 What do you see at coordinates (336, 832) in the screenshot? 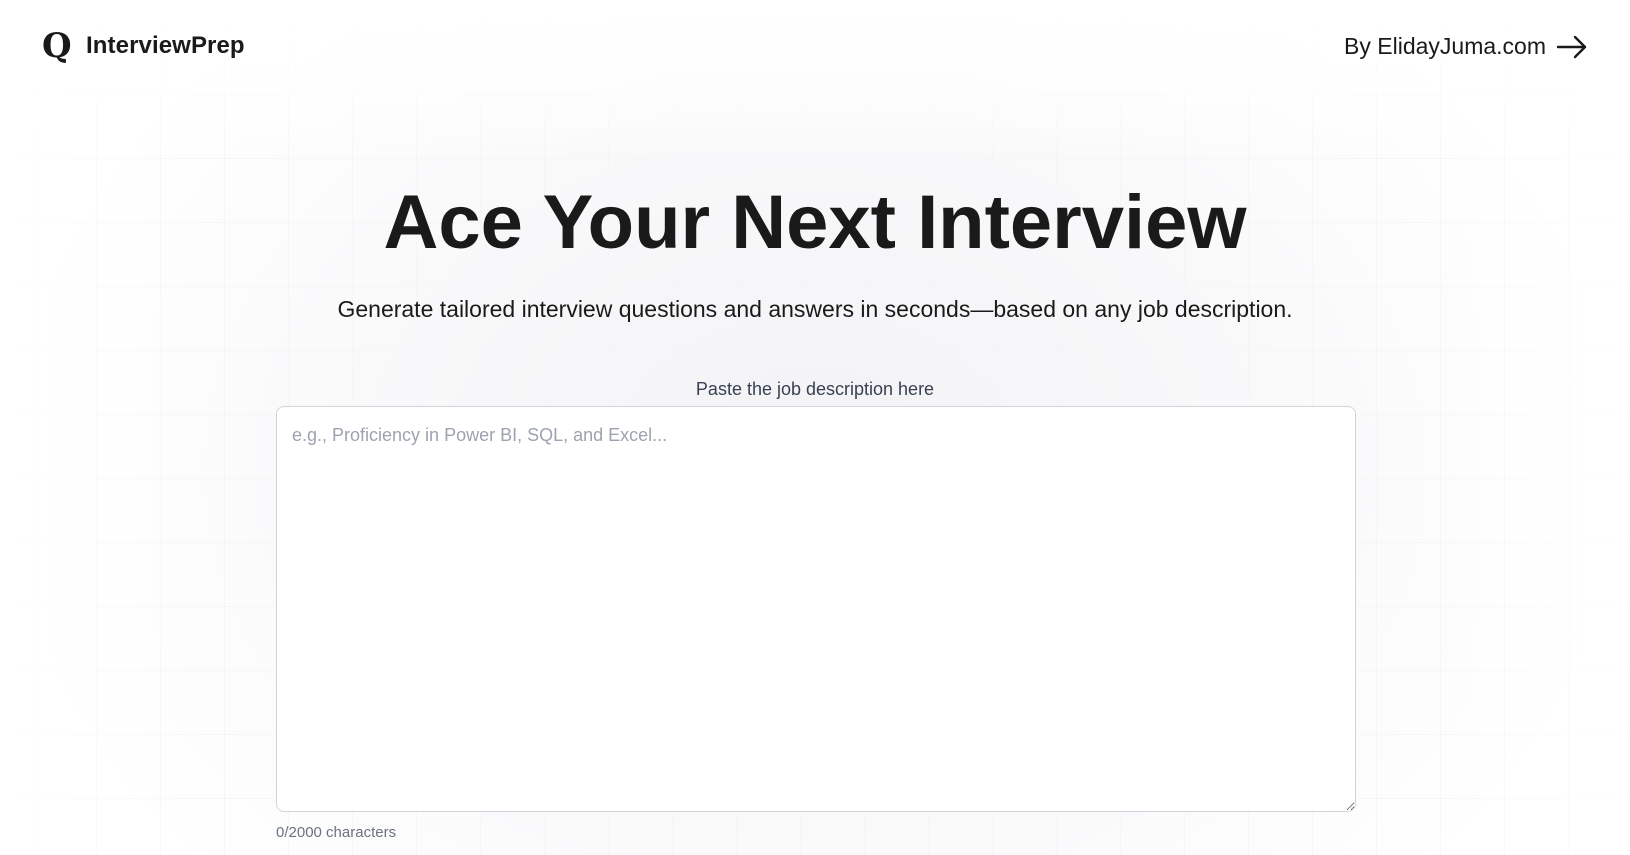
I see `character-counter: 0/2000 characters` at bounding box center [336, 832].